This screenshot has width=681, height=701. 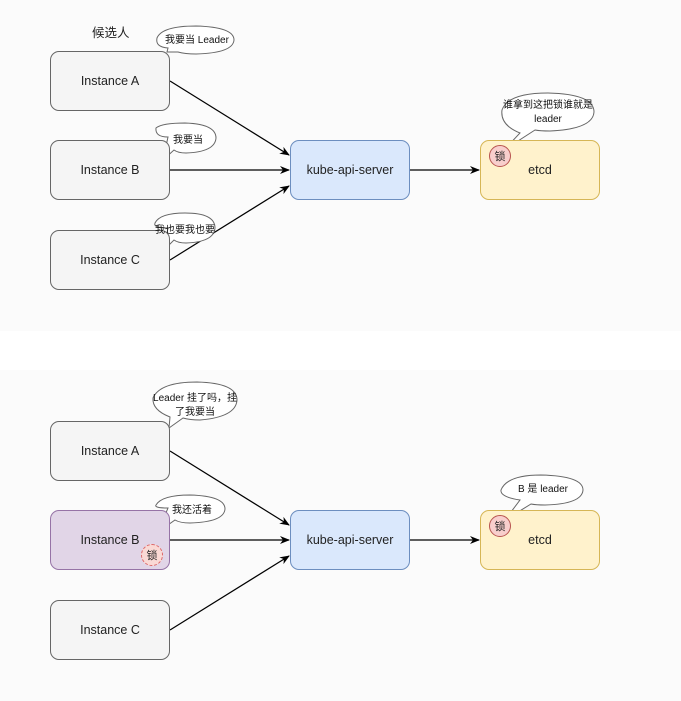 What do you see at coordinates (548, 112) in the screenshot?
I see `etcd-speech-text: 谁拿到这把锁谁就是leader` at bounding box center [548, 112].